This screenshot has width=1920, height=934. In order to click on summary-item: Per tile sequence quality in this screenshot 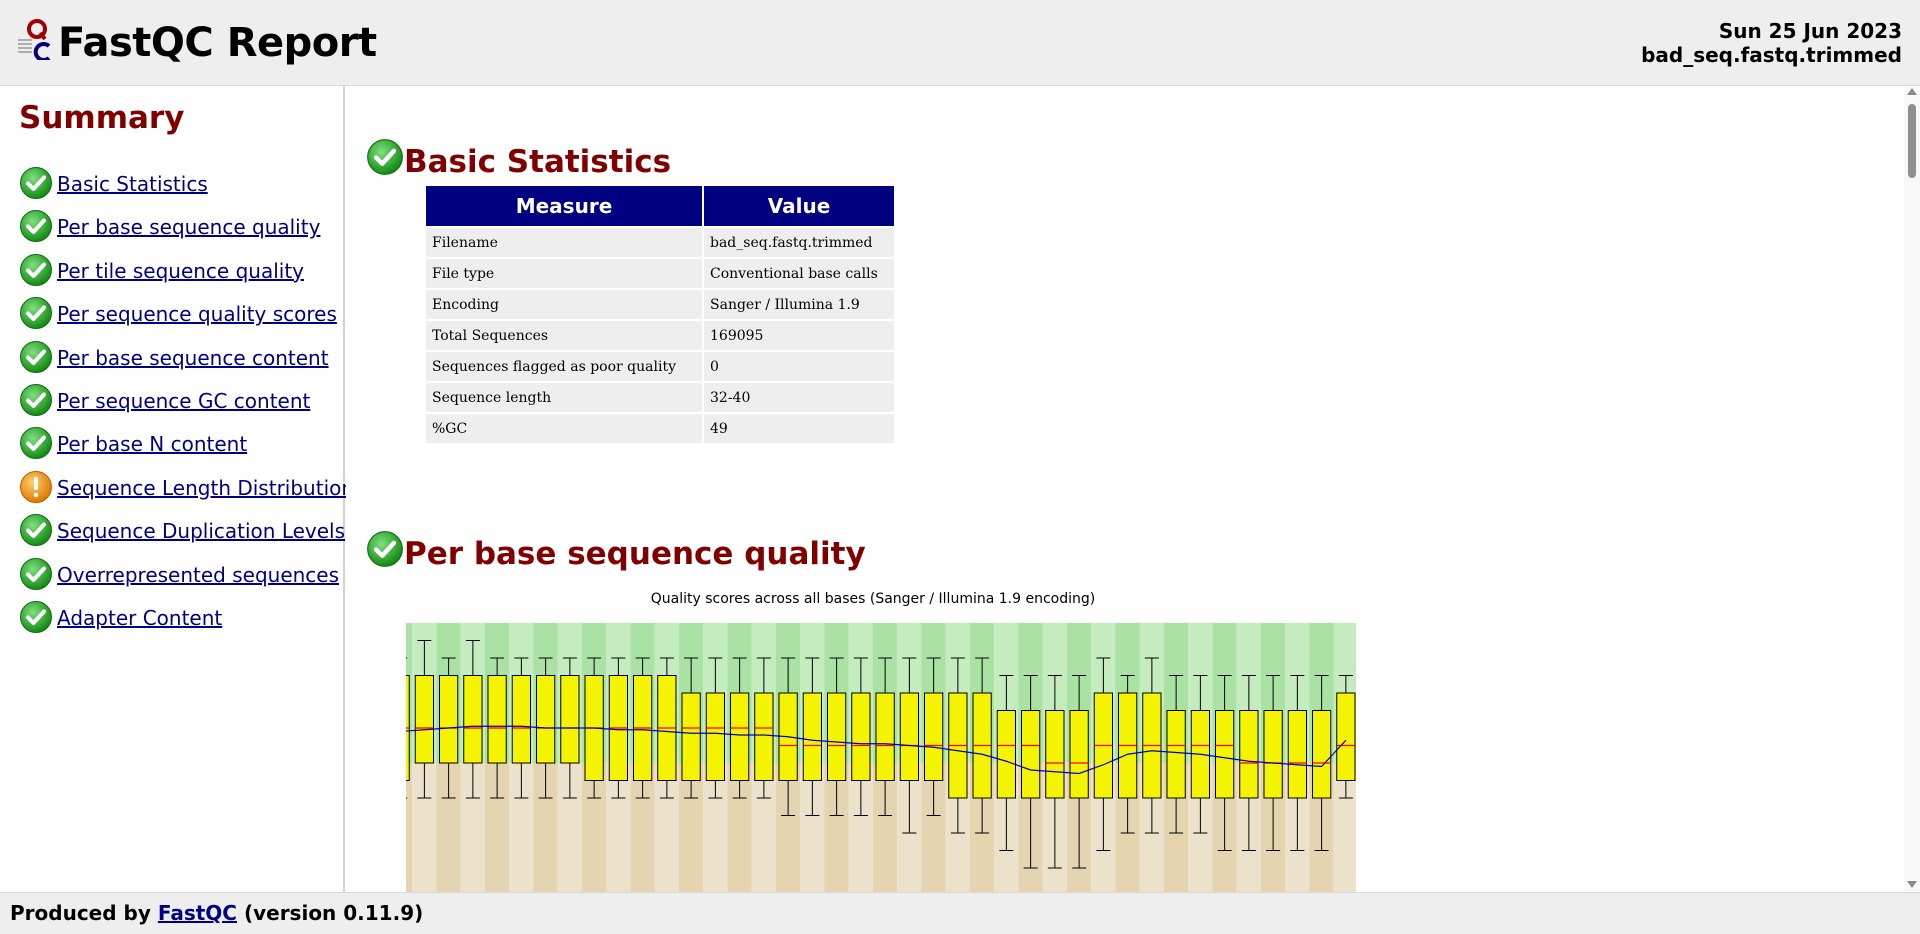, I will do `click(186, 274)`.